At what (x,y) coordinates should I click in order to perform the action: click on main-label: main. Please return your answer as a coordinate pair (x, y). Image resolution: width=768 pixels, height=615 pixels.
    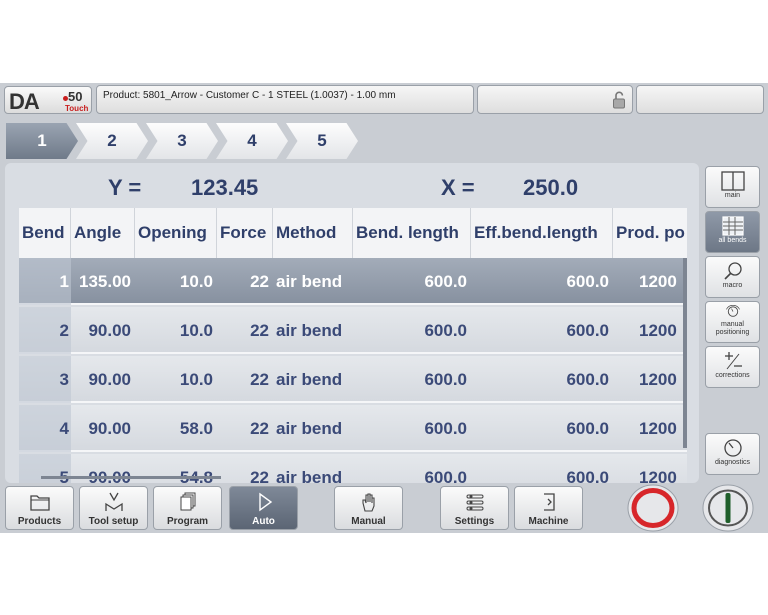
    Looking at the image, I should click on (732, 195).